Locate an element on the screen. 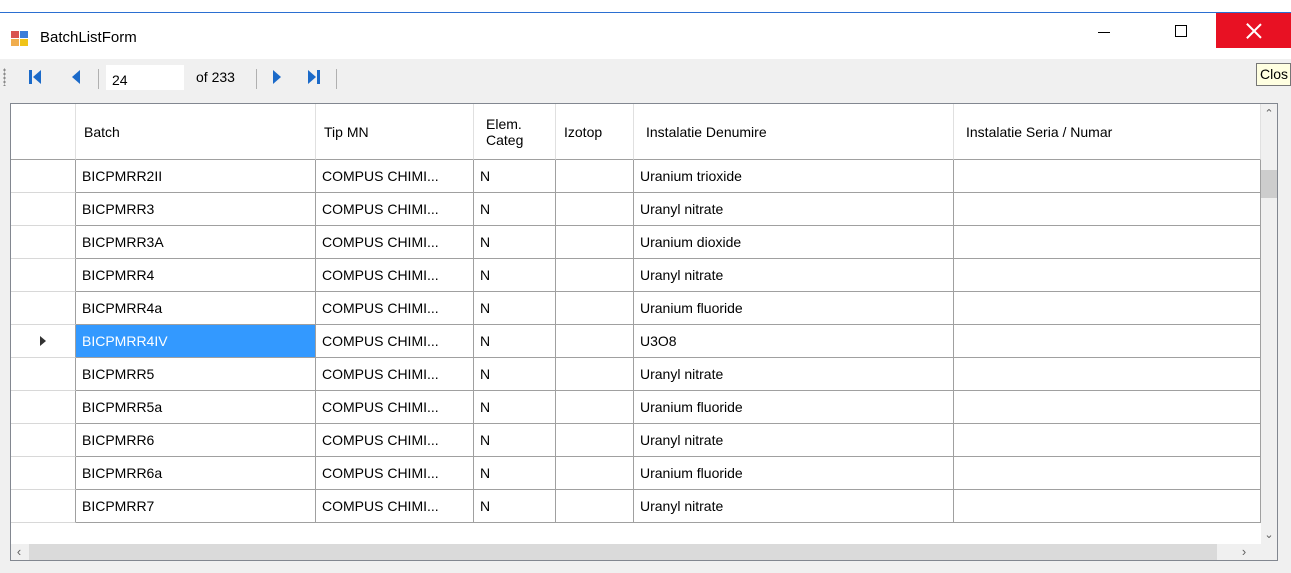  maximize-button is located at coordinates (1181, 30).